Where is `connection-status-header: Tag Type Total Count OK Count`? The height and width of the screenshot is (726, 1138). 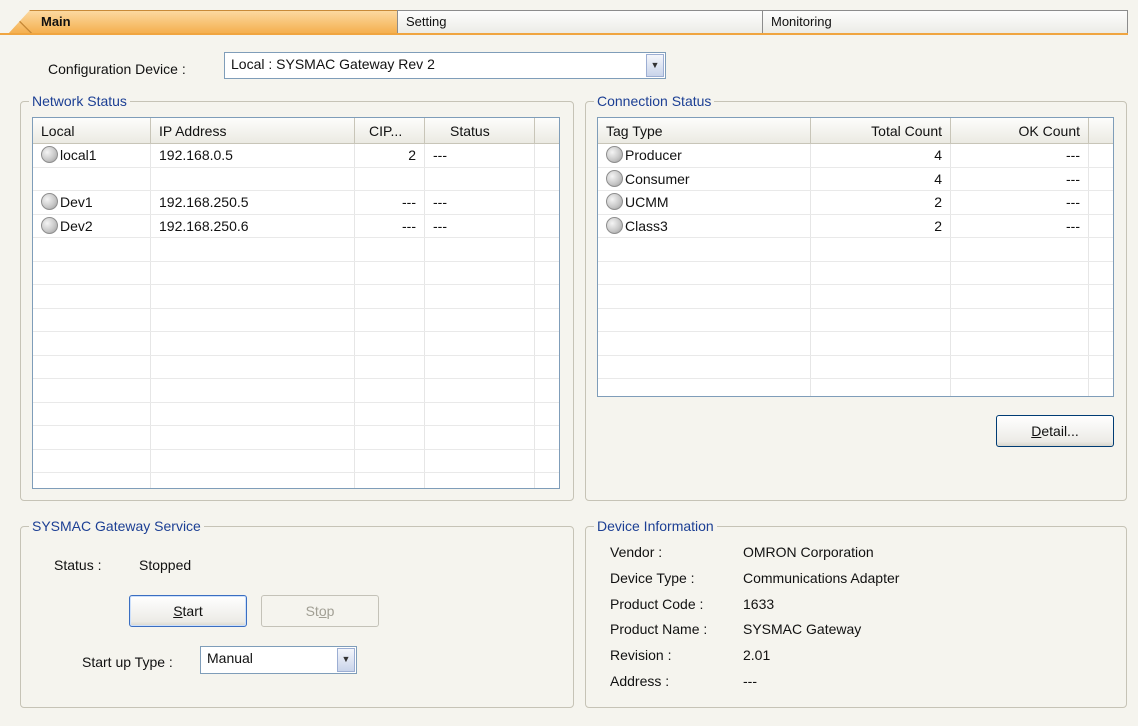 connection-status-header: Tag Type Total Count OK Count is located at coordinates (855, 131).